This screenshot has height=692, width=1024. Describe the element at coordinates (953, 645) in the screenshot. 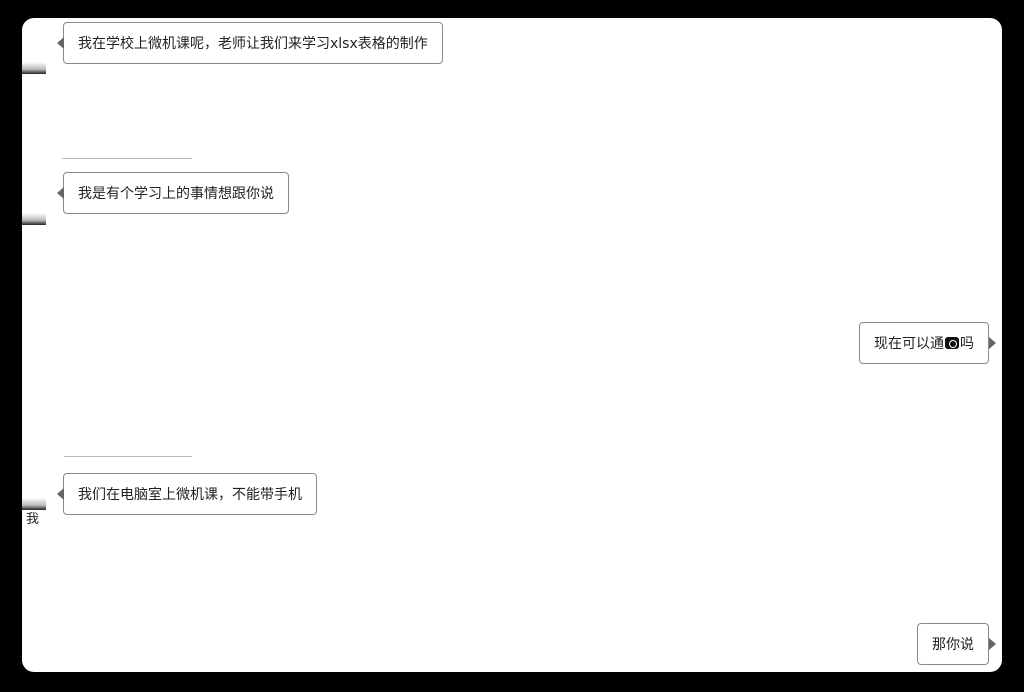

I see `message-text: 那你说` at that location.